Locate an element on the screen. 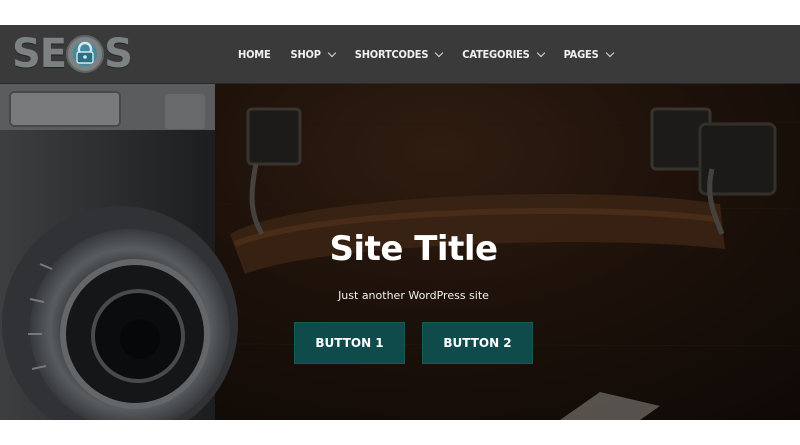  site-tagline: Just another WordPress site is located at coordinates (413, 295).